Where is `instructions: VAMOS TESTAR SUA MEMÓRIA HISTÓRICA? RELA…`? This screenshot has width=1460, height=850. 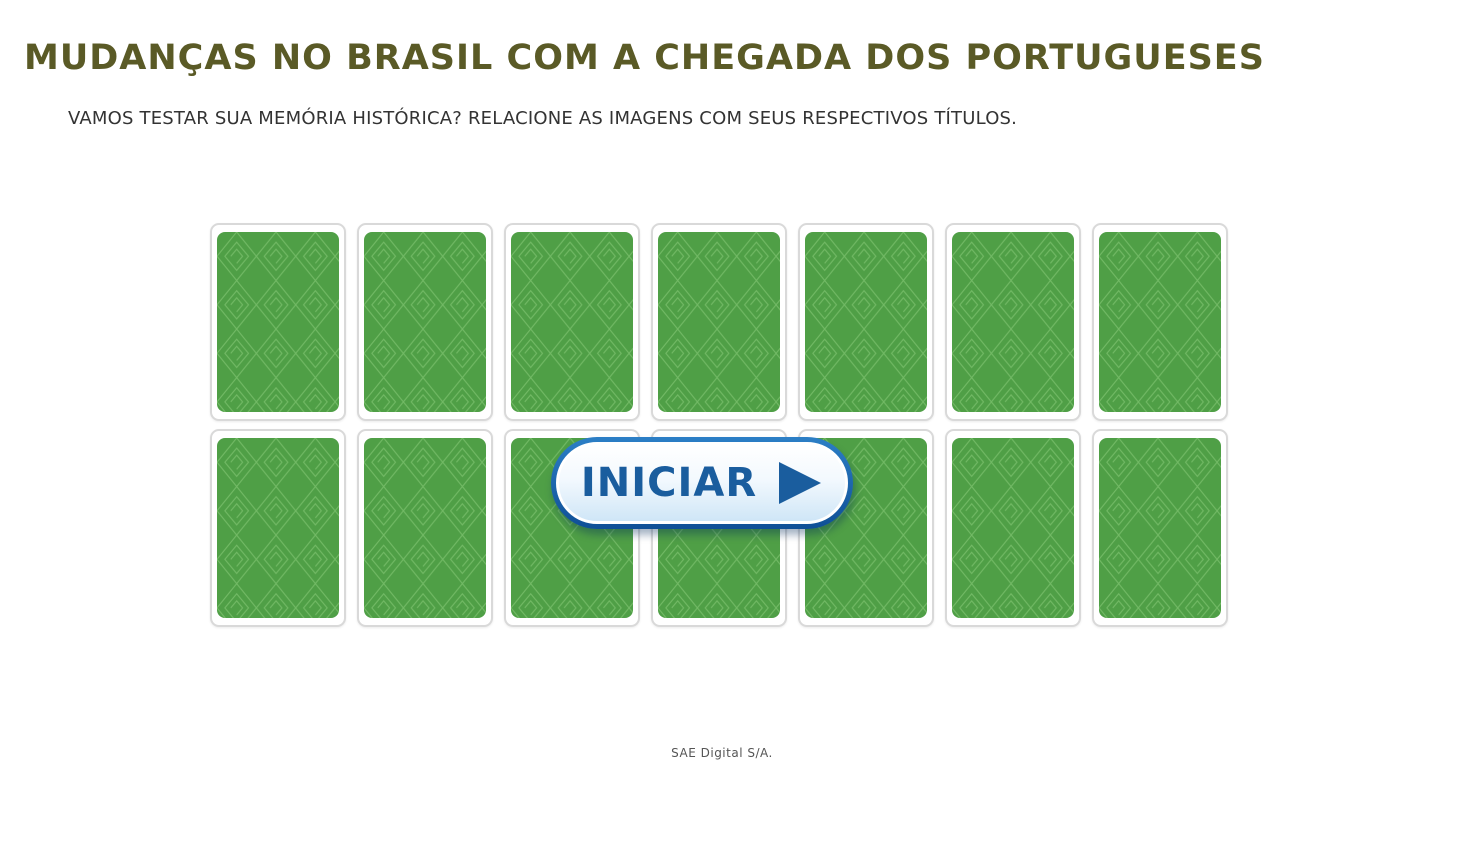 instructions: VAMOS TESTAR SUA MEMÓRIA HISTÓRICA? RELA… is located at coordinates (543, 118).